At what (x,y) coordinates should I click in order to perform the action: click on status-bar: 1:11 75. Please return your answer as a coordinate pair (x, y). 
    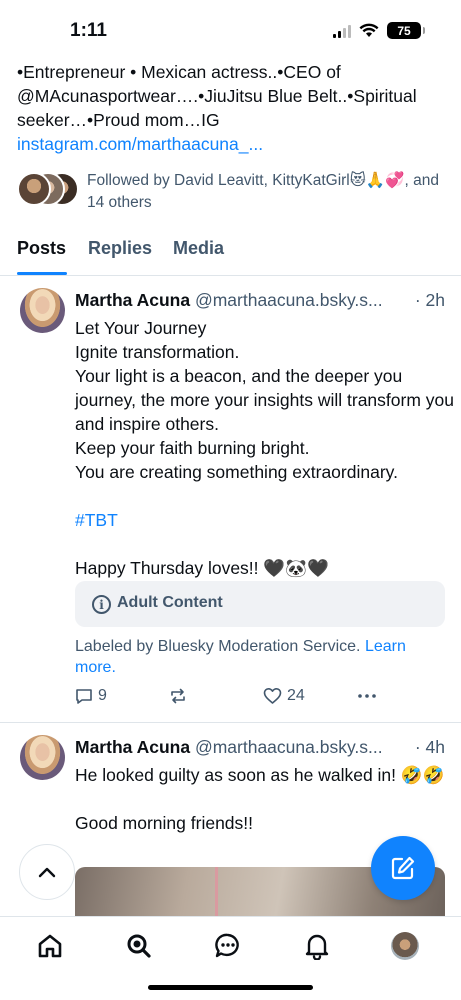
    Looking at the image, I should click on (230, 31).